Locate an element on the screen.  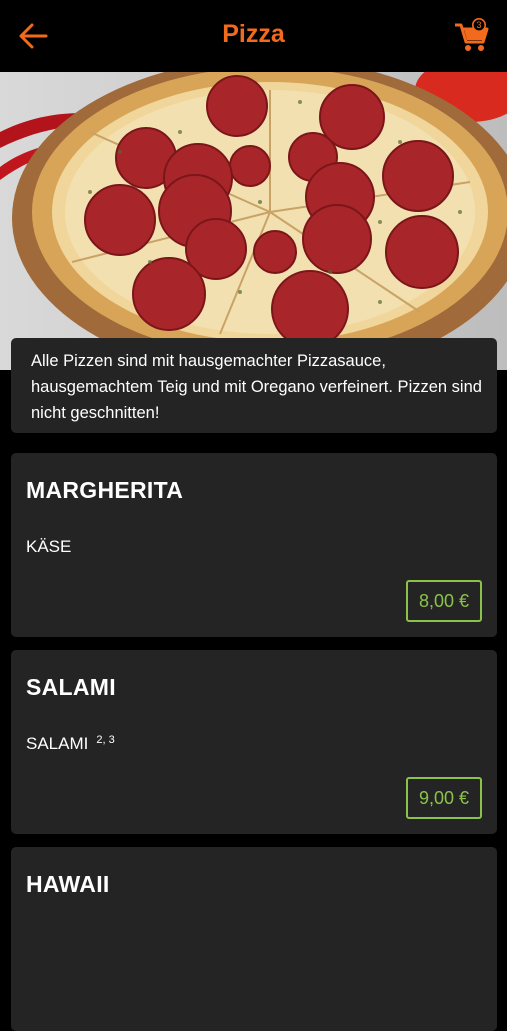
item-name: SALAMI is located at coordinates (71, 687).